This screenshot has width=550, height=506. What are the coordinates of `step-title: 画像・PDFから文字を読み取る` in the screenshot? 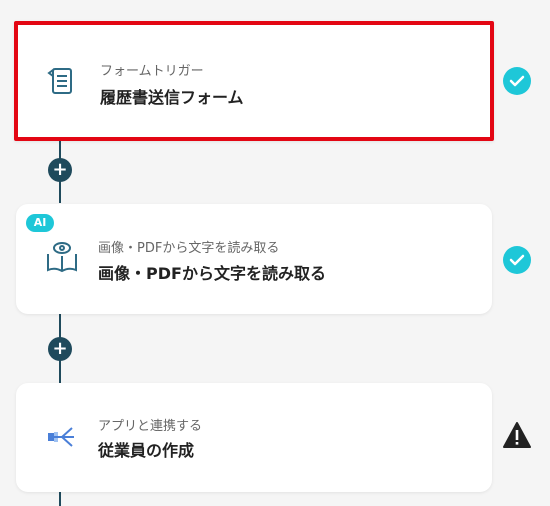 It's located at (212, 273).